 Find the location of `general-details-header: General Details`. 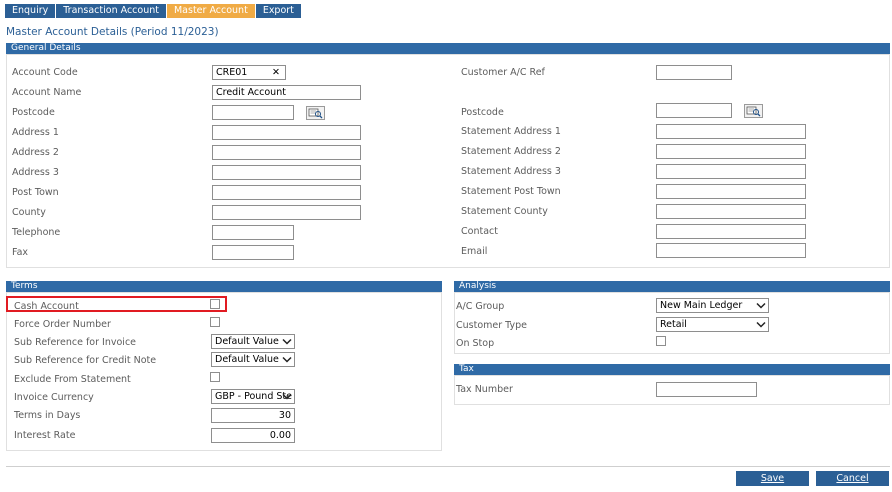

general-details-header: General Details is located at coordinates (448, 48).